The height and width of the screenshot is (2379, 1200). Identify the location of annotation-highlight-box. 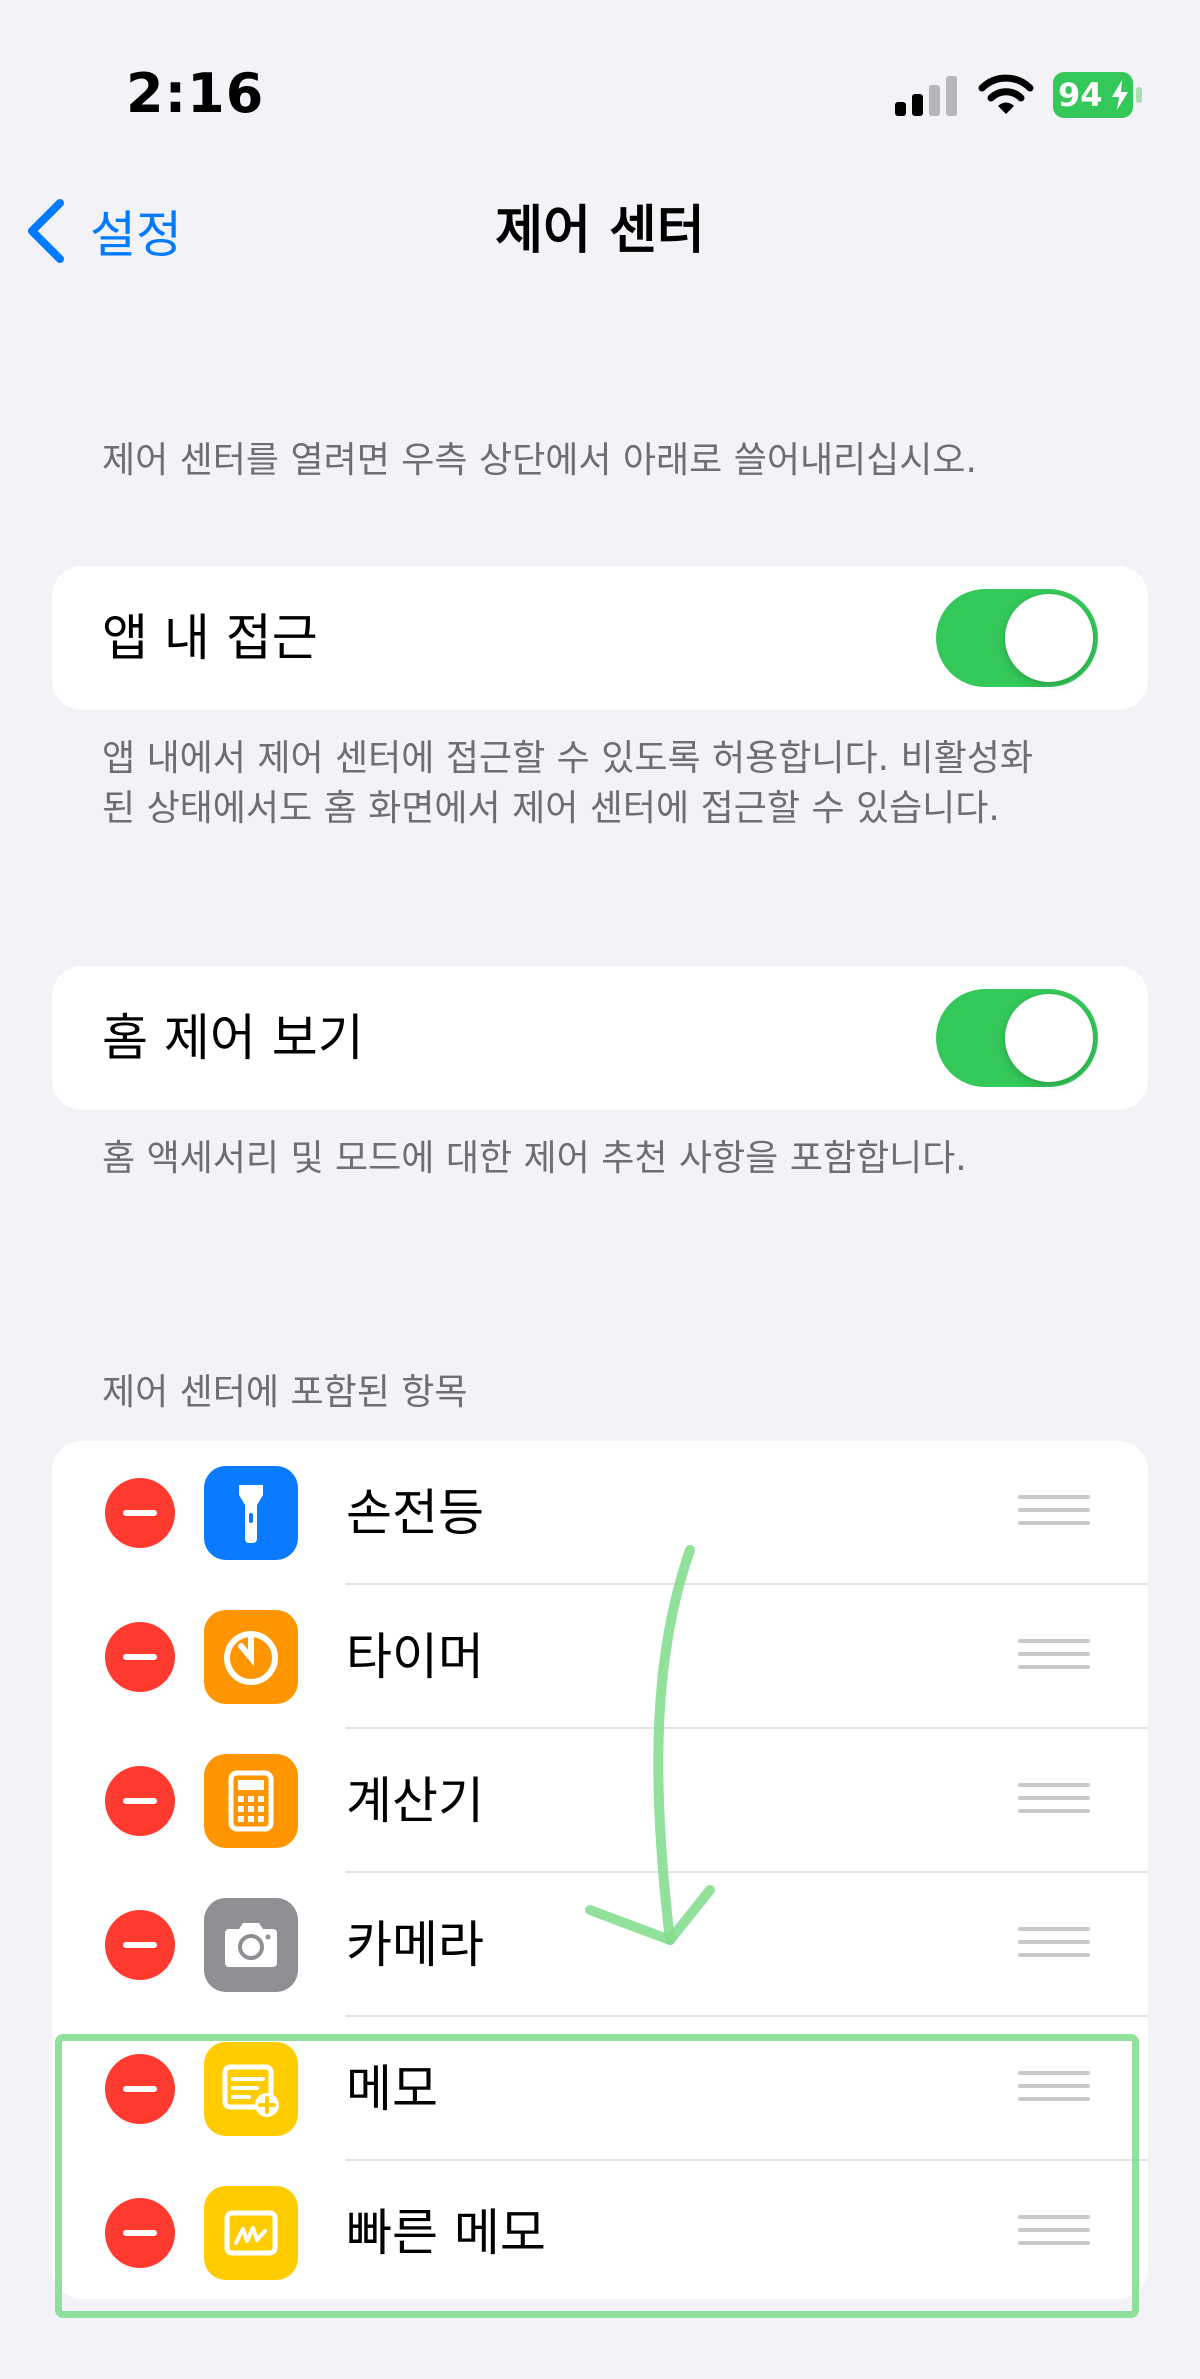
(597, 2176).